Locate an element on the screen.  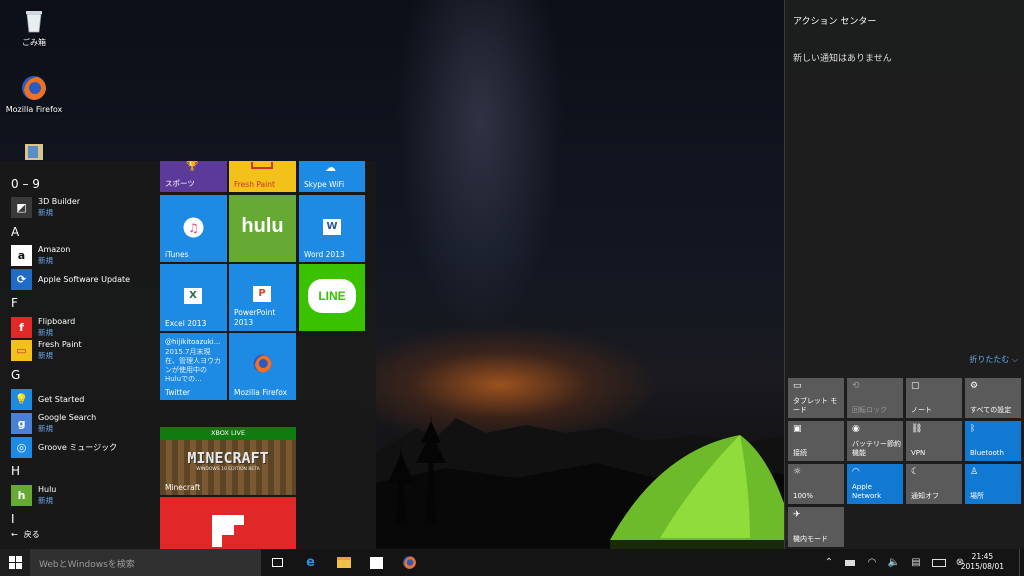
app-name: 3D Builder is located at coordinates (59, 201).